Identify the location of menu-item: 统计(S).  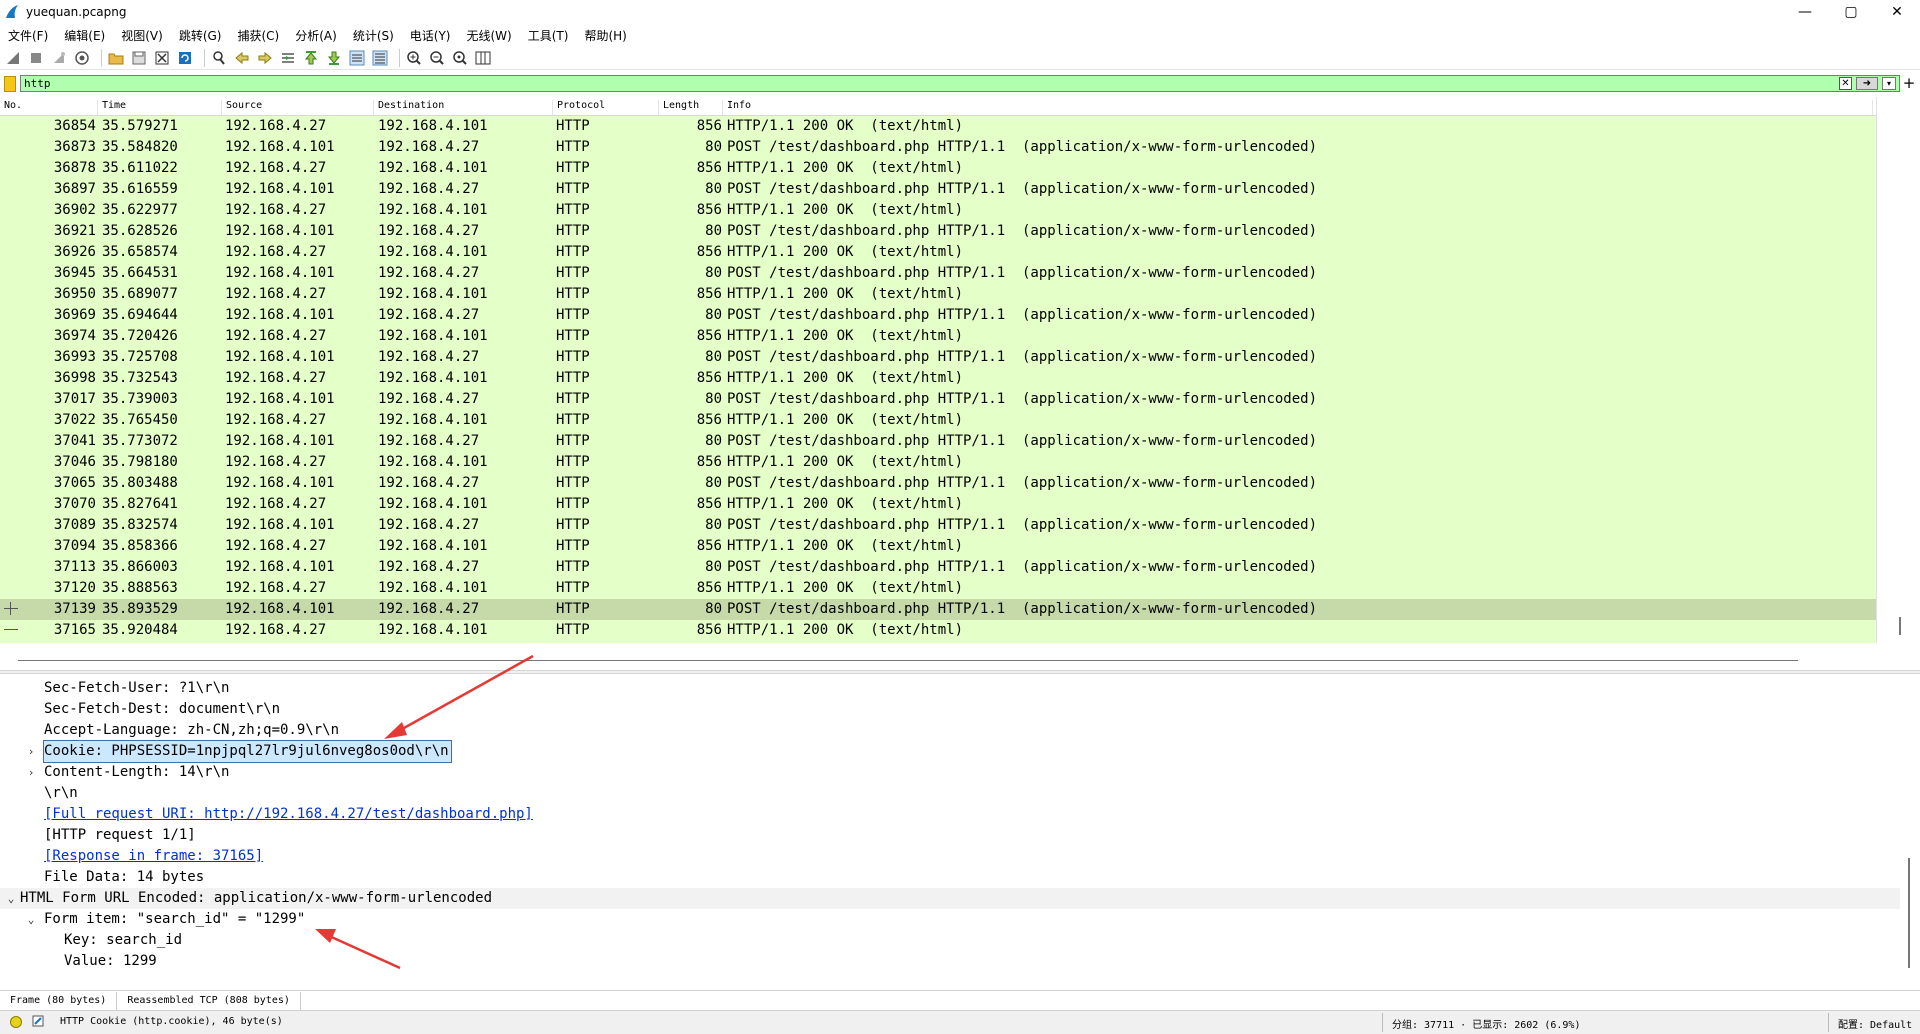
(373, 35).